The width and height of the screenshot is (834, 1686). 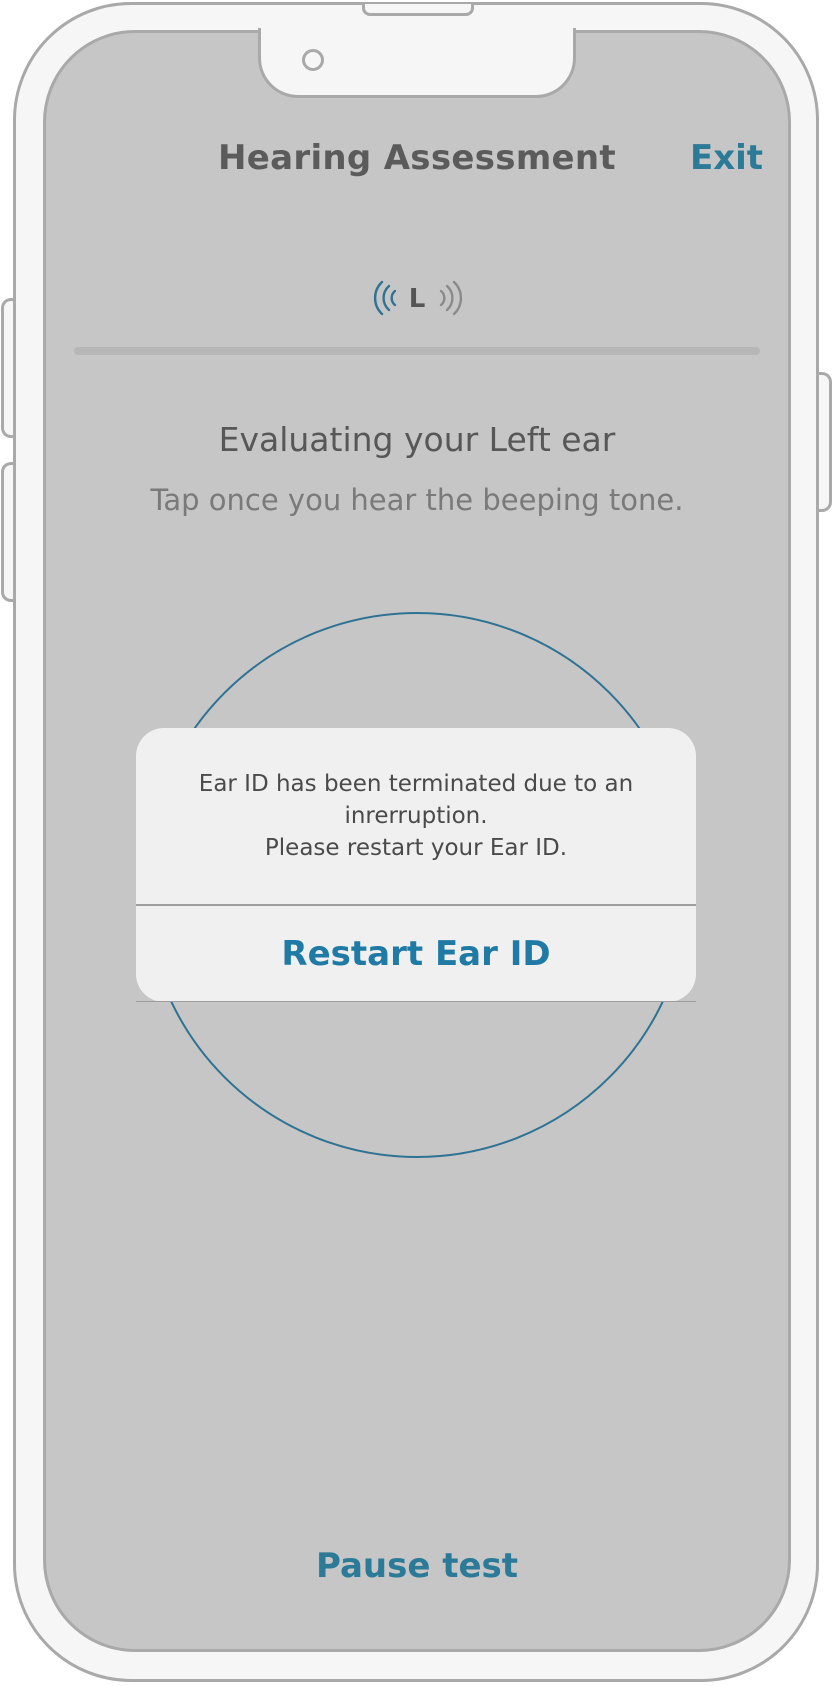 I want to click on front-camera, so click(x=313, y=60).